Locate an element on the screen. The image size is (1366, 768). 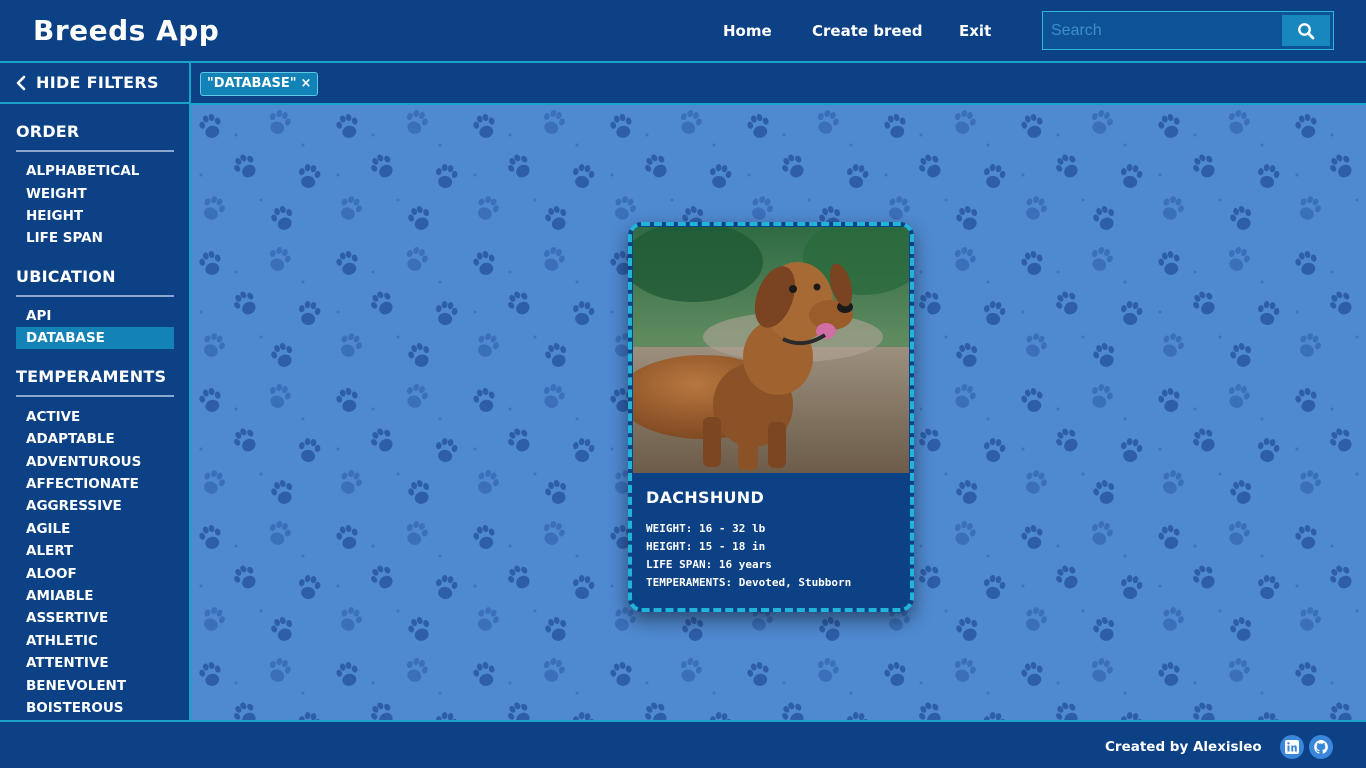
filter-chip-label: "DATABASE" is located at coordinates (252, 83).